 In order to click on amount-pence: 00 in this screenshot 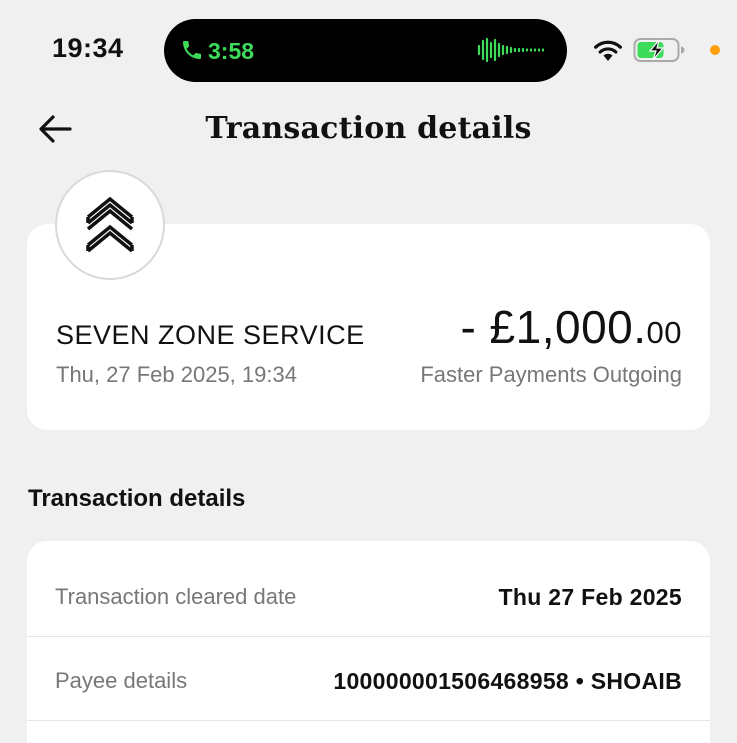, I will do `click(664, 332)`.